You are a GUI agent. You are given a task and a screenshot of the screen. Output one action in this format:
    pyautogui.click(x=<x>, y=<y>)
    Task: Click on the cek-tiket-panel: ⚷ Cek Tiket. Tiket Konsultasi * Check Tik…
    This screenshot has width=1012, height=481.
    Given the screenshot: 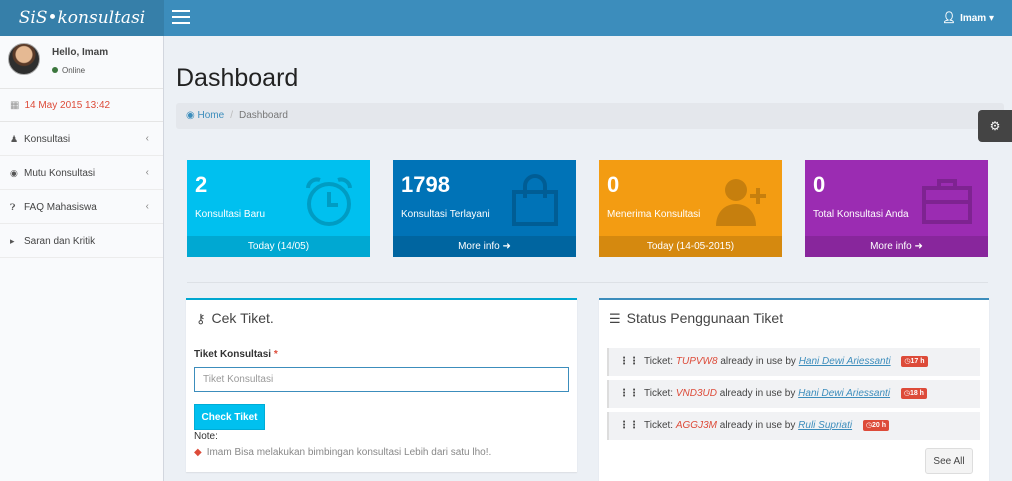 What is the action you would take?
    pyautogui.click(x=381, y=385)
    